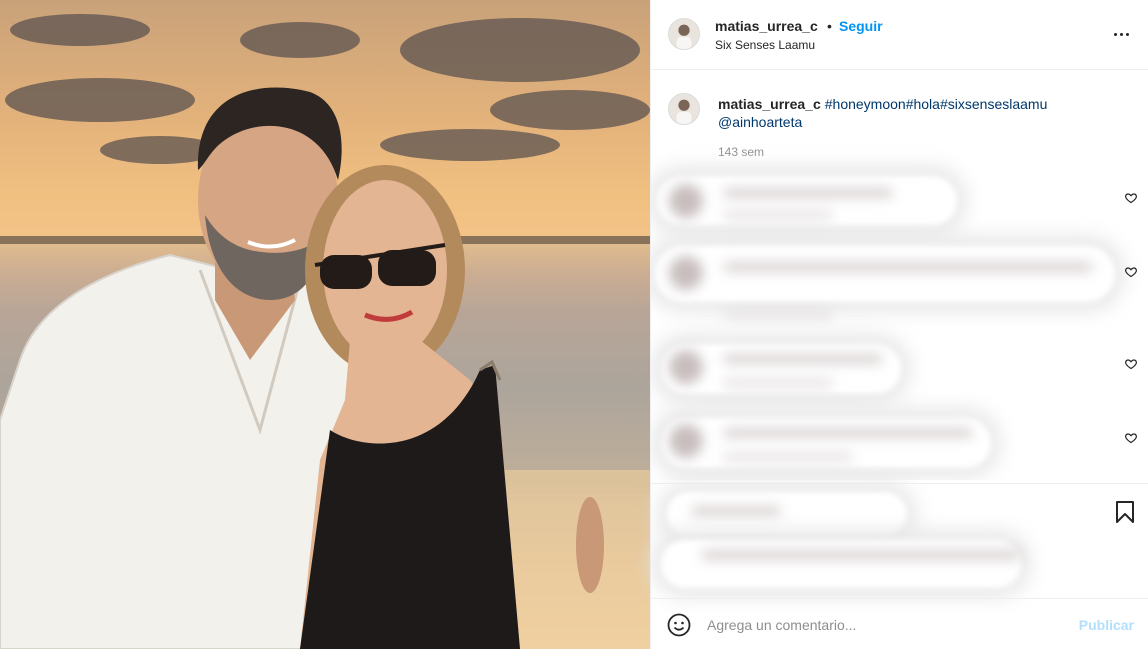 Image resolution: width=1148 pixels, height=649 pixels. What do you see at coordinates (993, 104) in the screenshot?
I see `hashtag-link: #sixsenseslaamu` at bounding box center [993, 104].